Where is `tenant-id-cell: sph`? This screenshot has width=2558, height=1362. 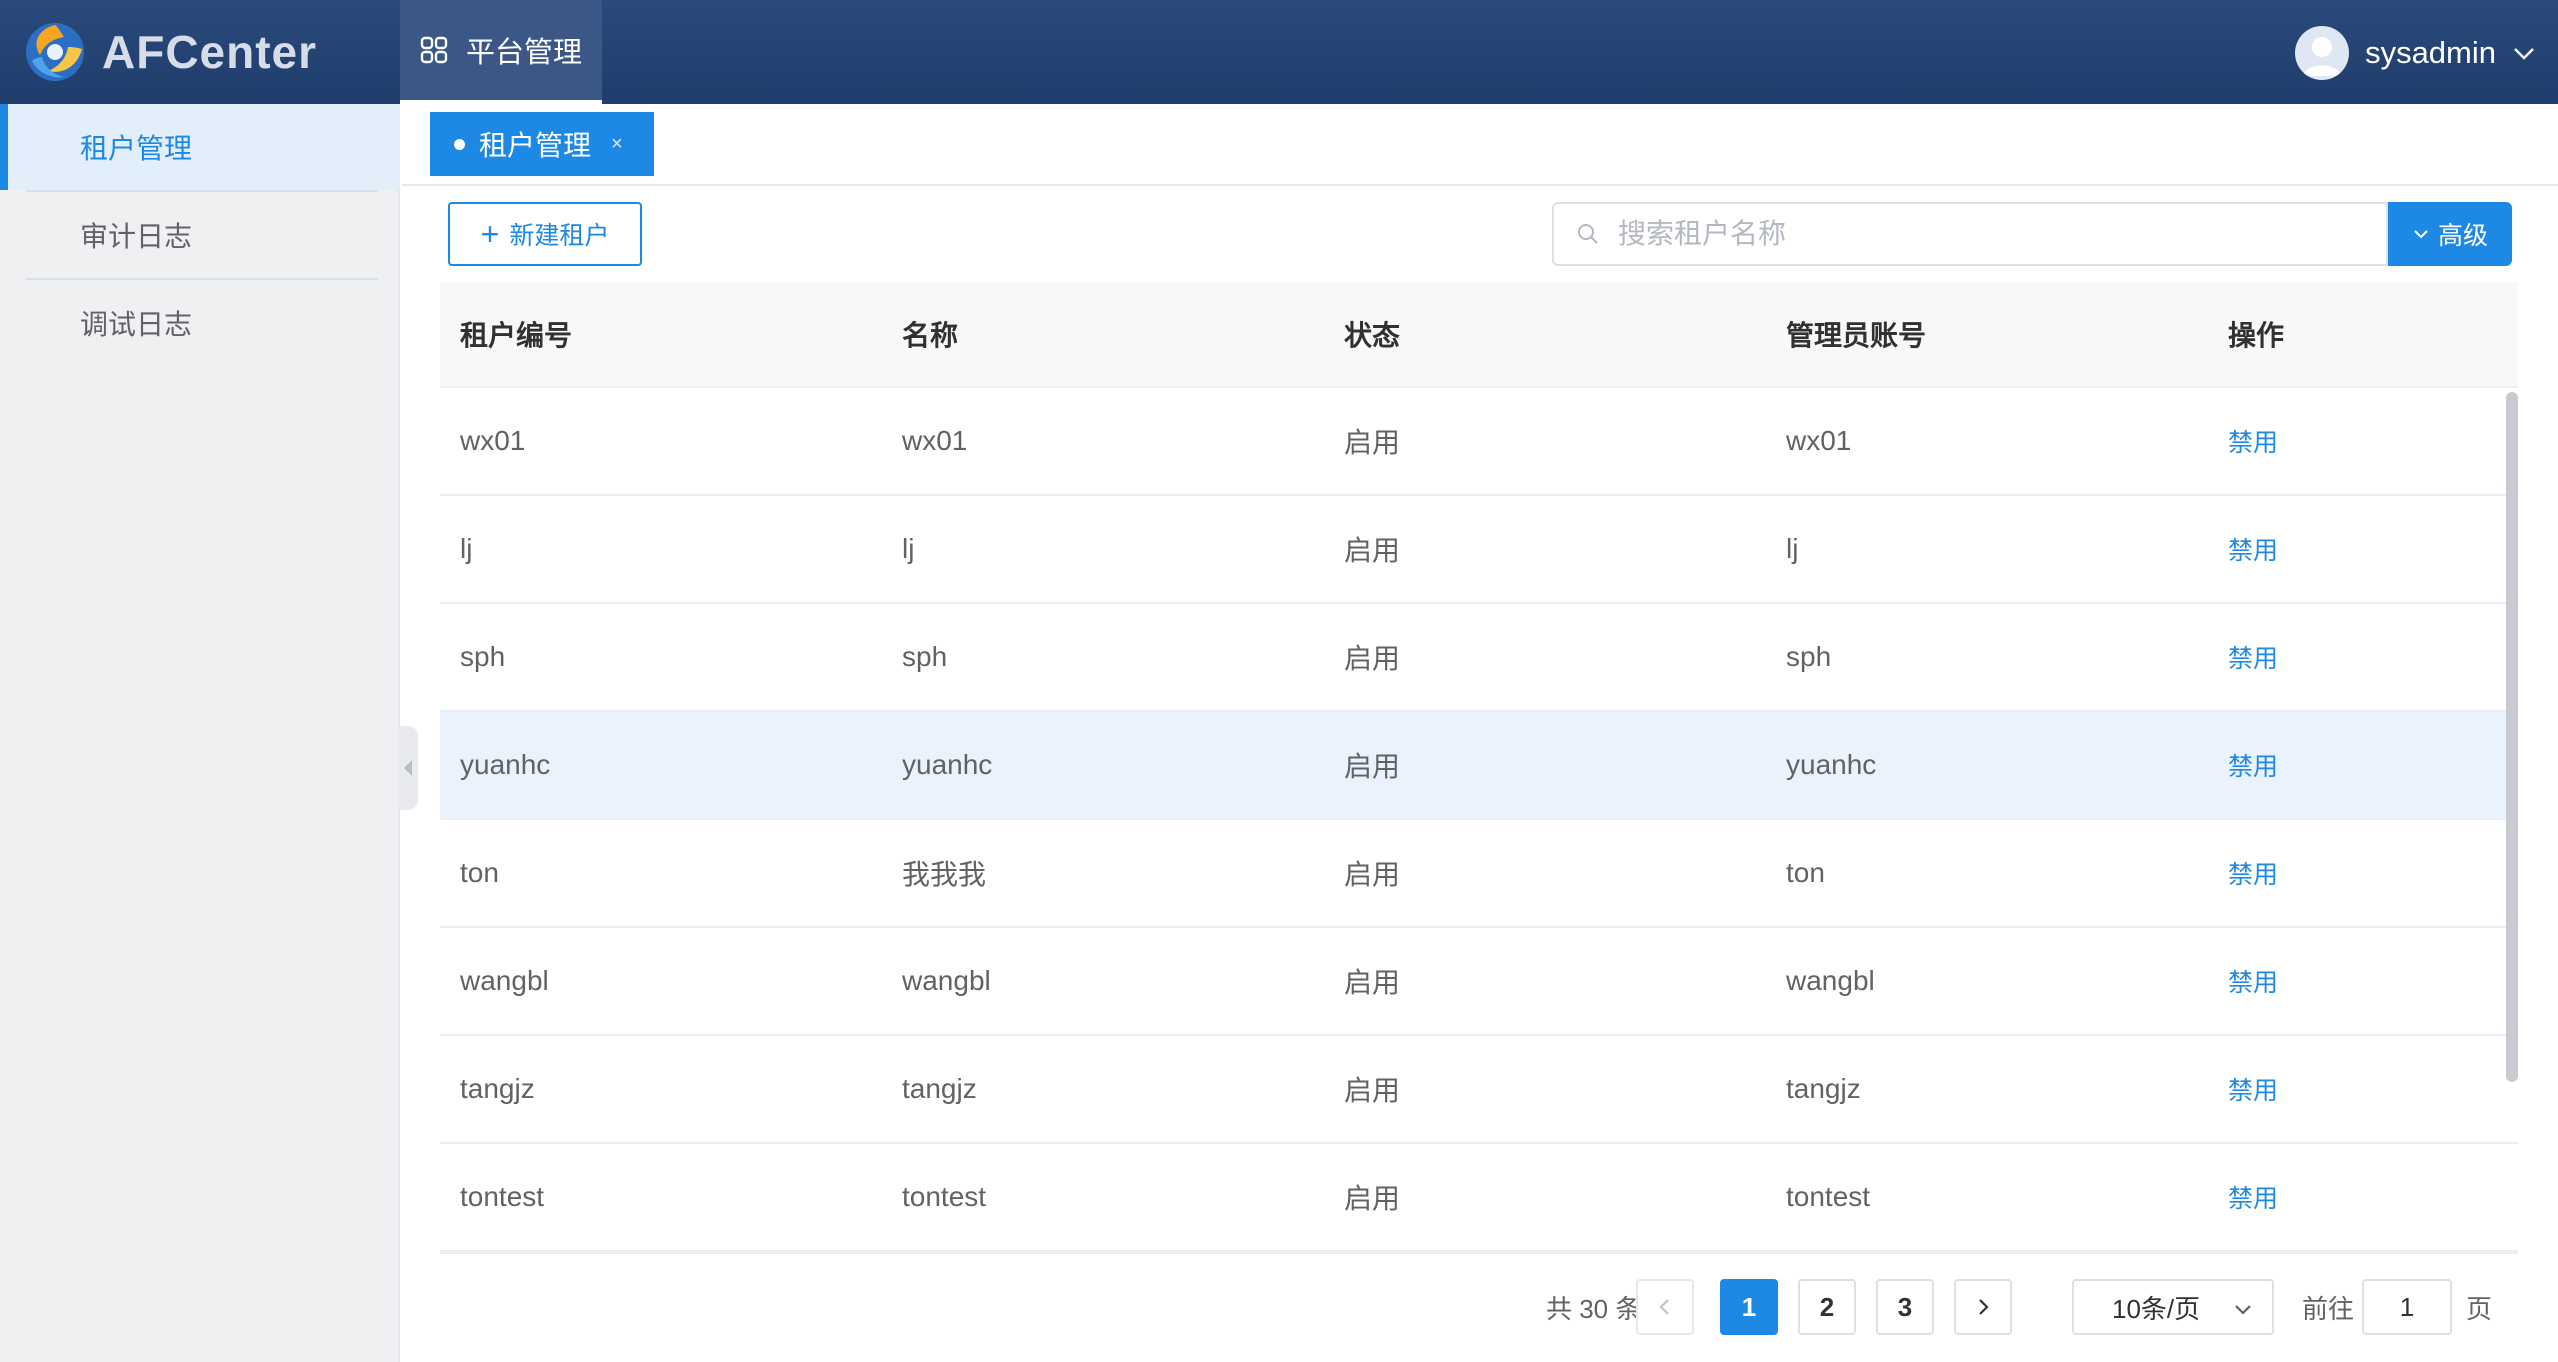 tenant-id-cell: sph is located at coordinates (483, 656).